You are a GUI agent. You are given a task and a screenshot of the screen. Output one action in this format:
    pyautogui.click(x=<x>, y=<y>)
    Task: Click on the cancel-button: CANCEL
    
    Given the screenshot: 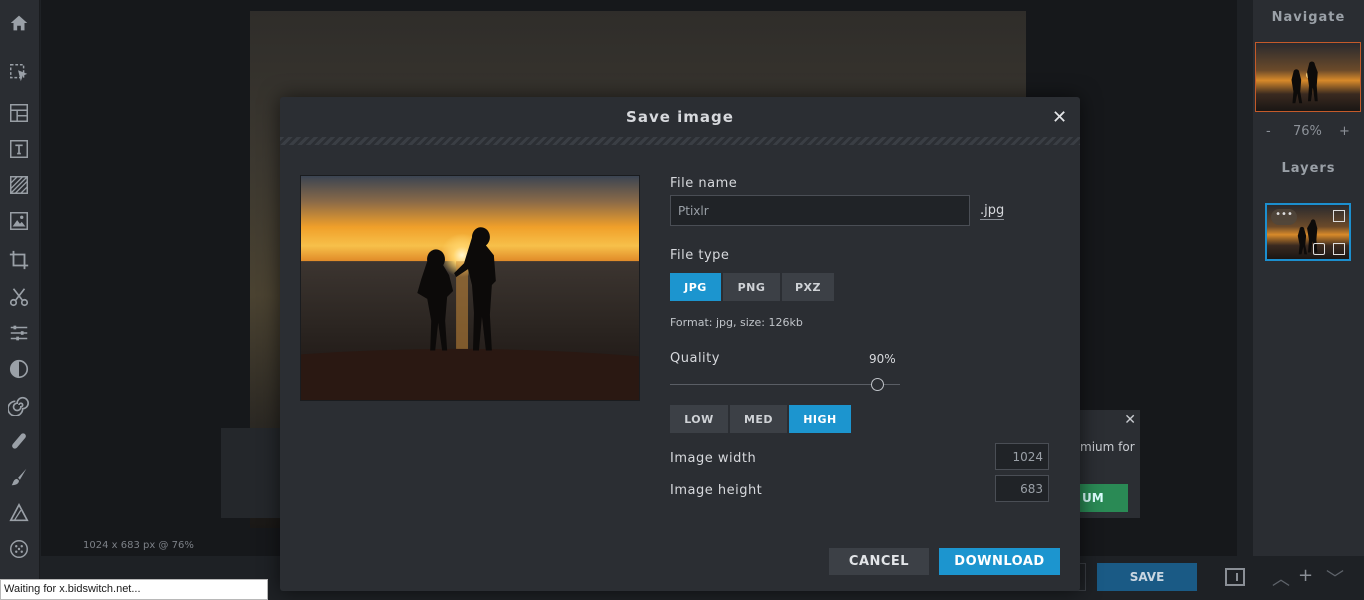 What is the action you would take?
    pyautogui.click(x=879, y=561)
    